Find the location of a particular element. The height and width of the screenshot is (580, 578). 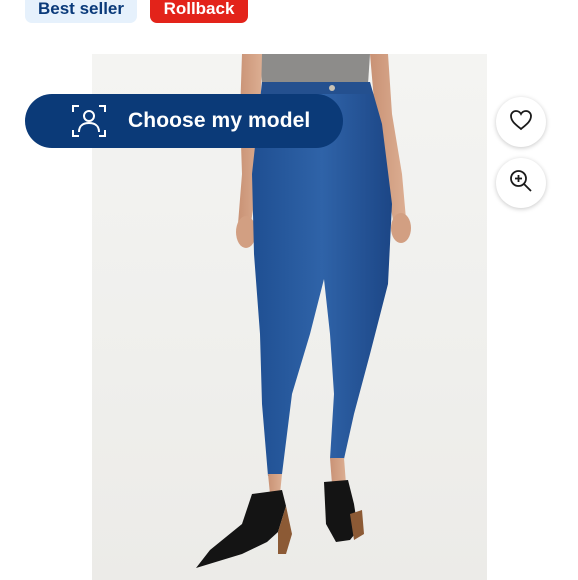

zoom-in-icon is located at coordinates (521, 183).